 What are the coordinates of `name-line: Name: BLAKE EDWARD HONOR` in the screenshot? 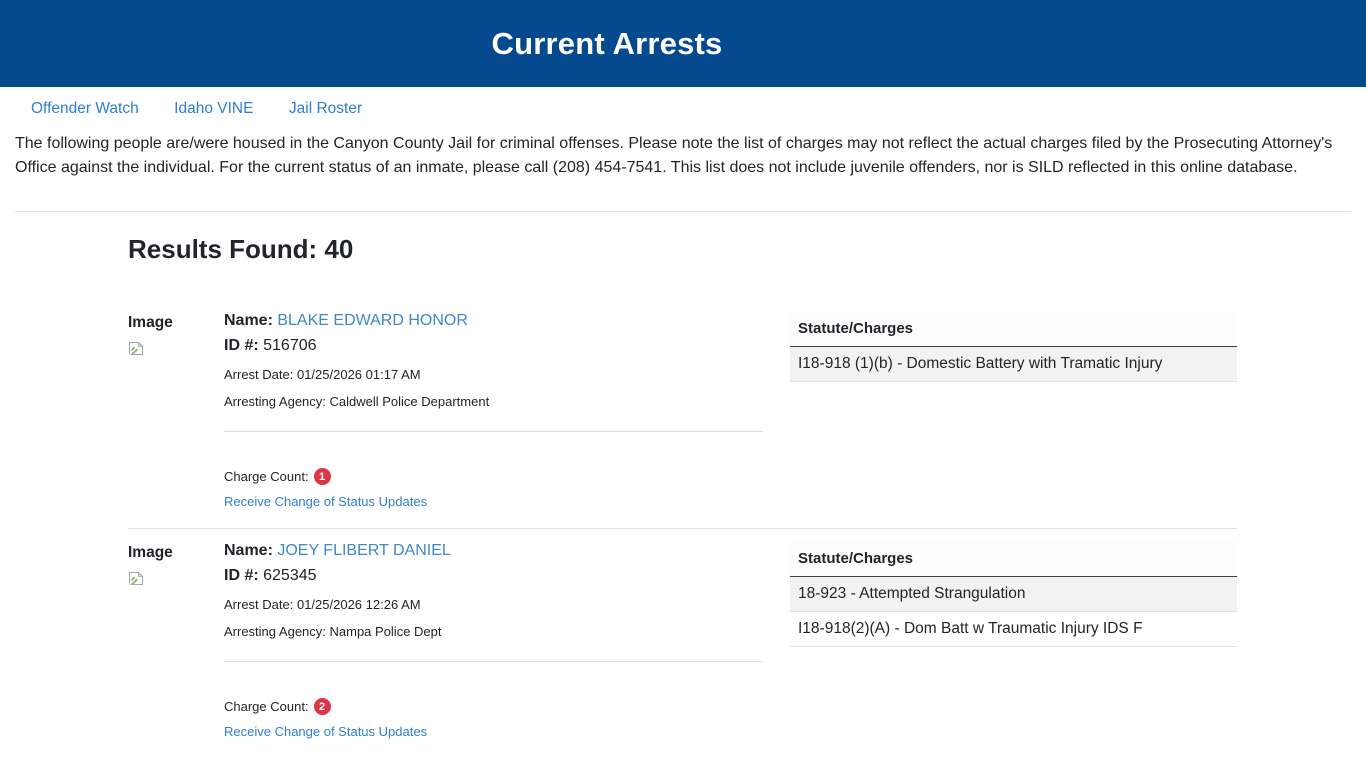 It's located at (493, 321).